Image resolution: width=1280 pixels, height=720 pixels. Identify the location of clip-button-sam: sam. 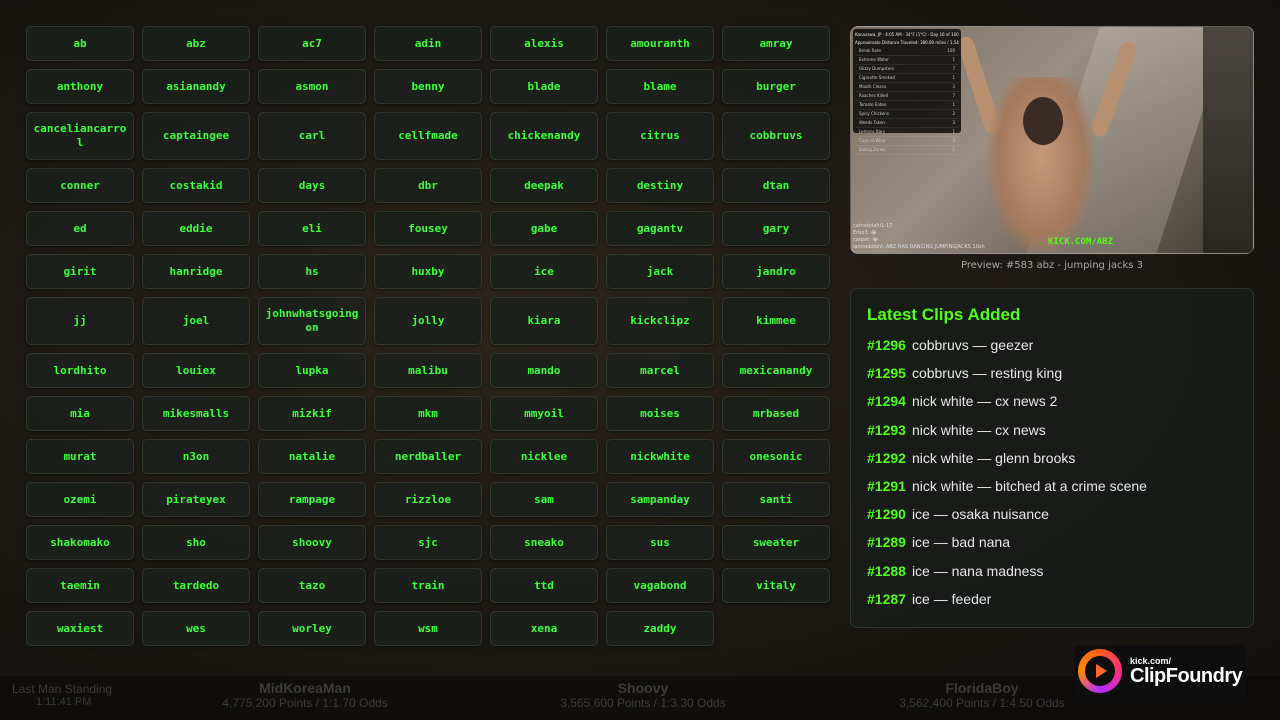
(544, 499).